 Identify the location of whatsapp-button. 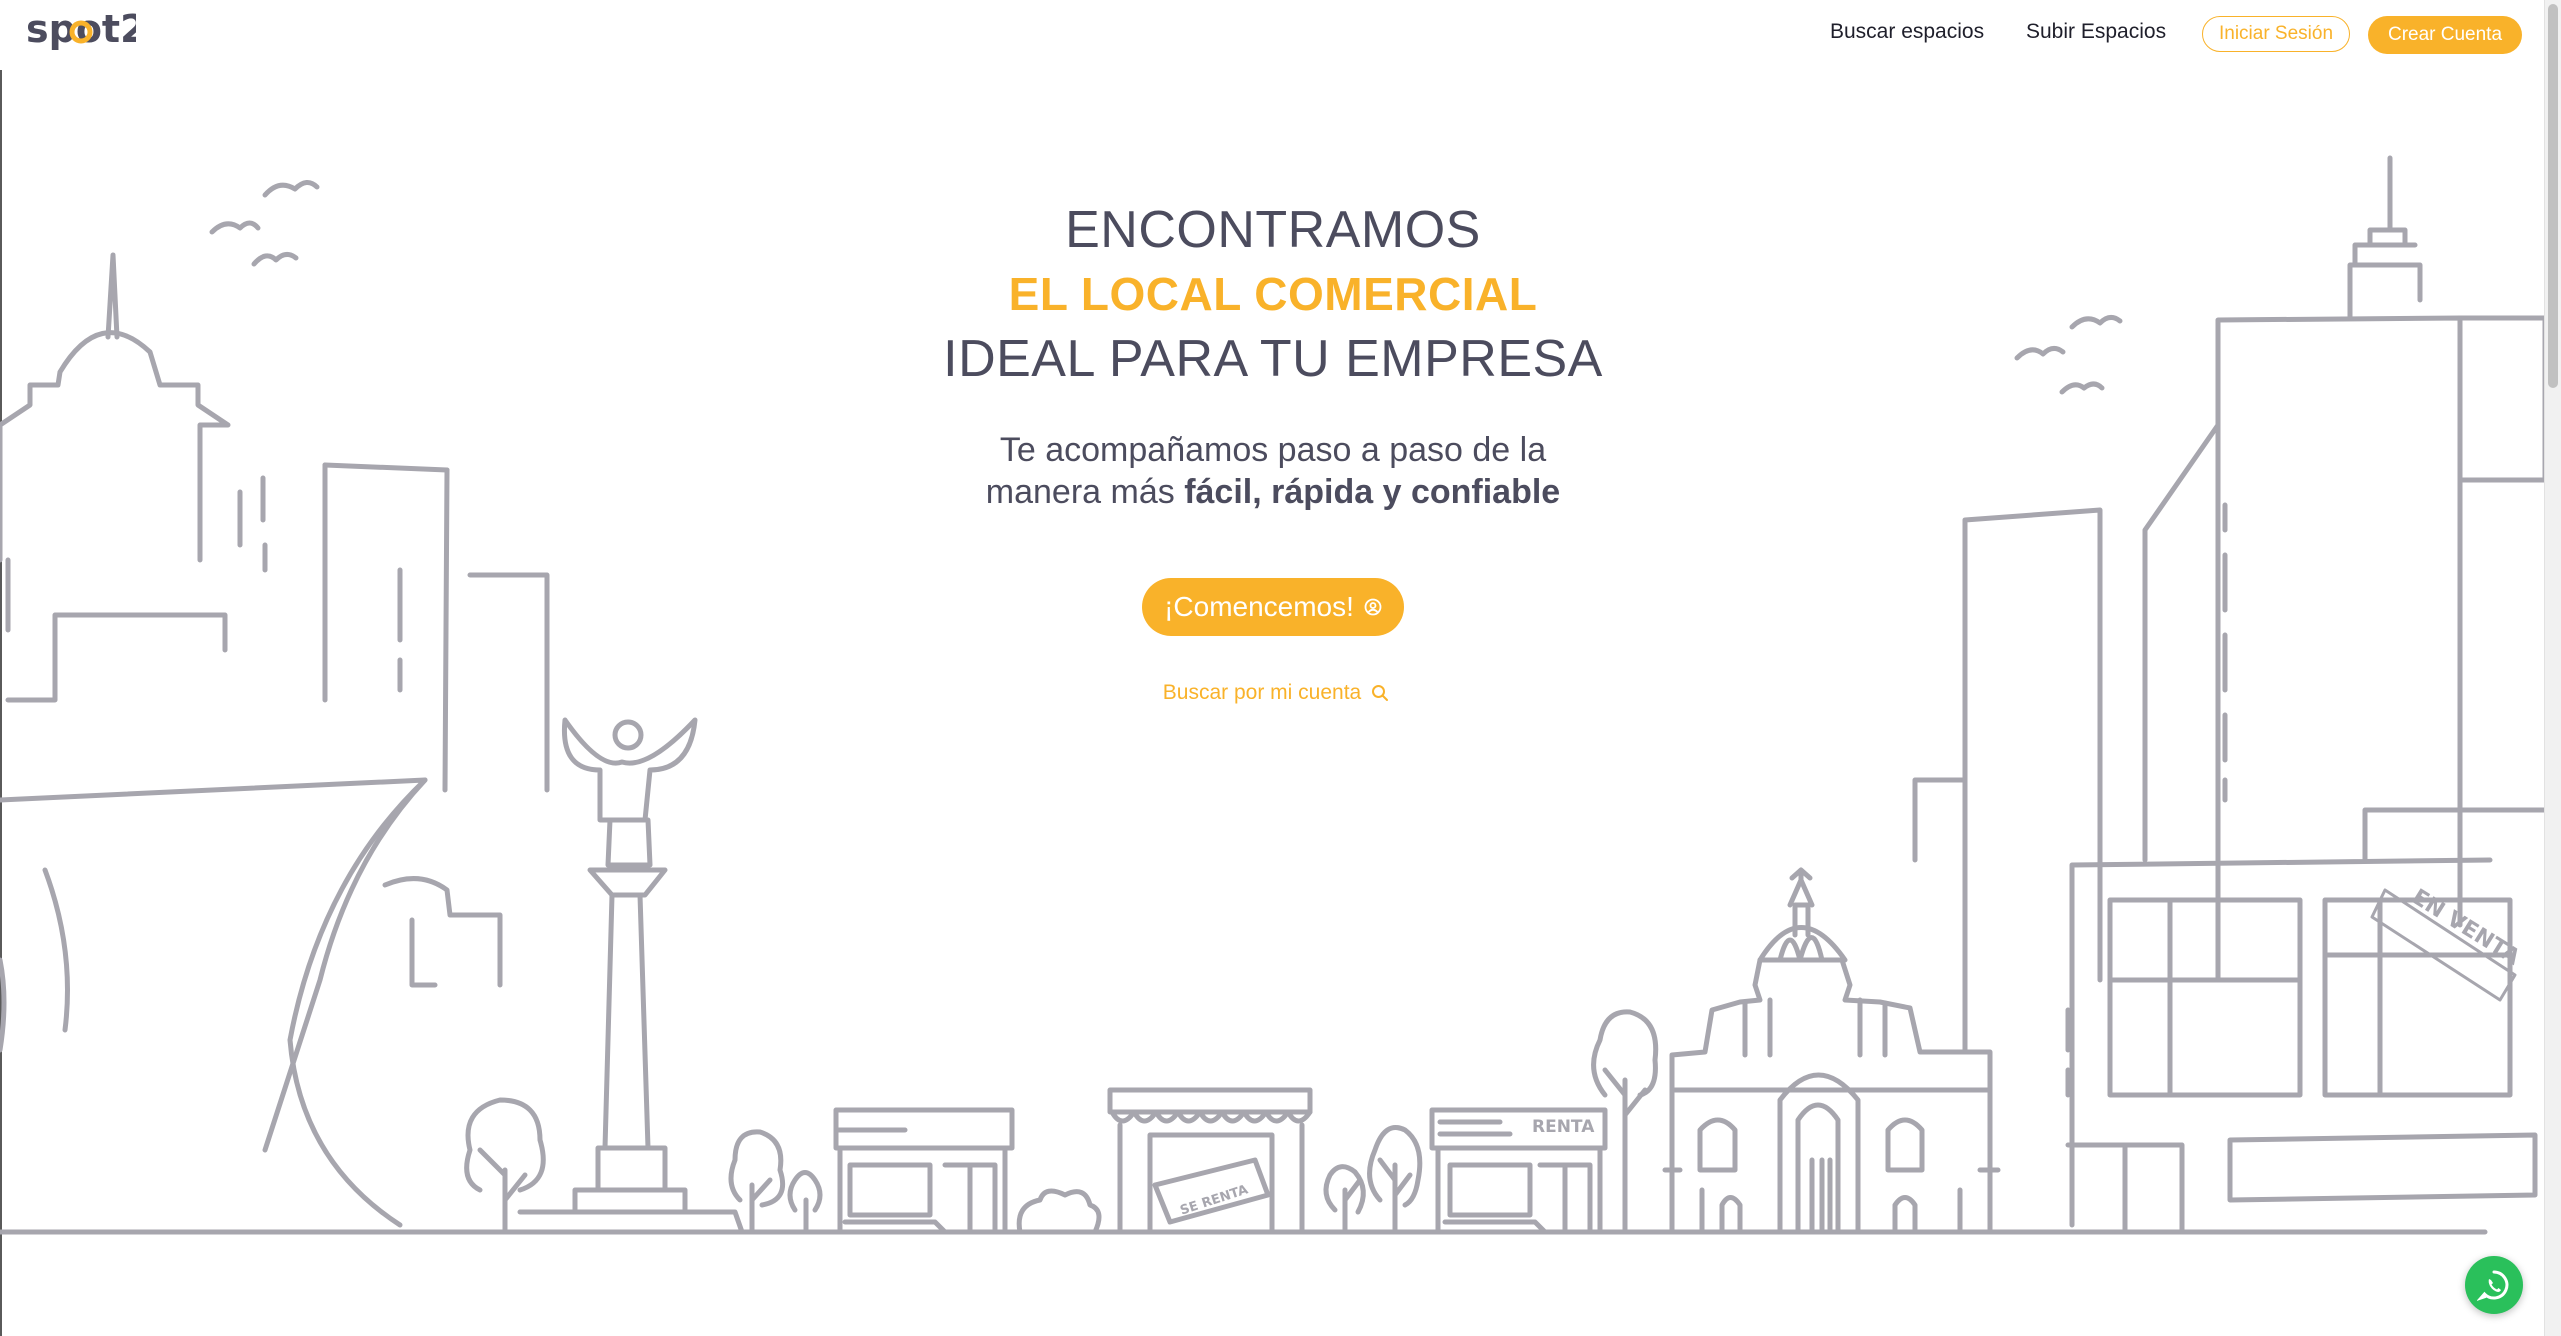
(2494, 1285).